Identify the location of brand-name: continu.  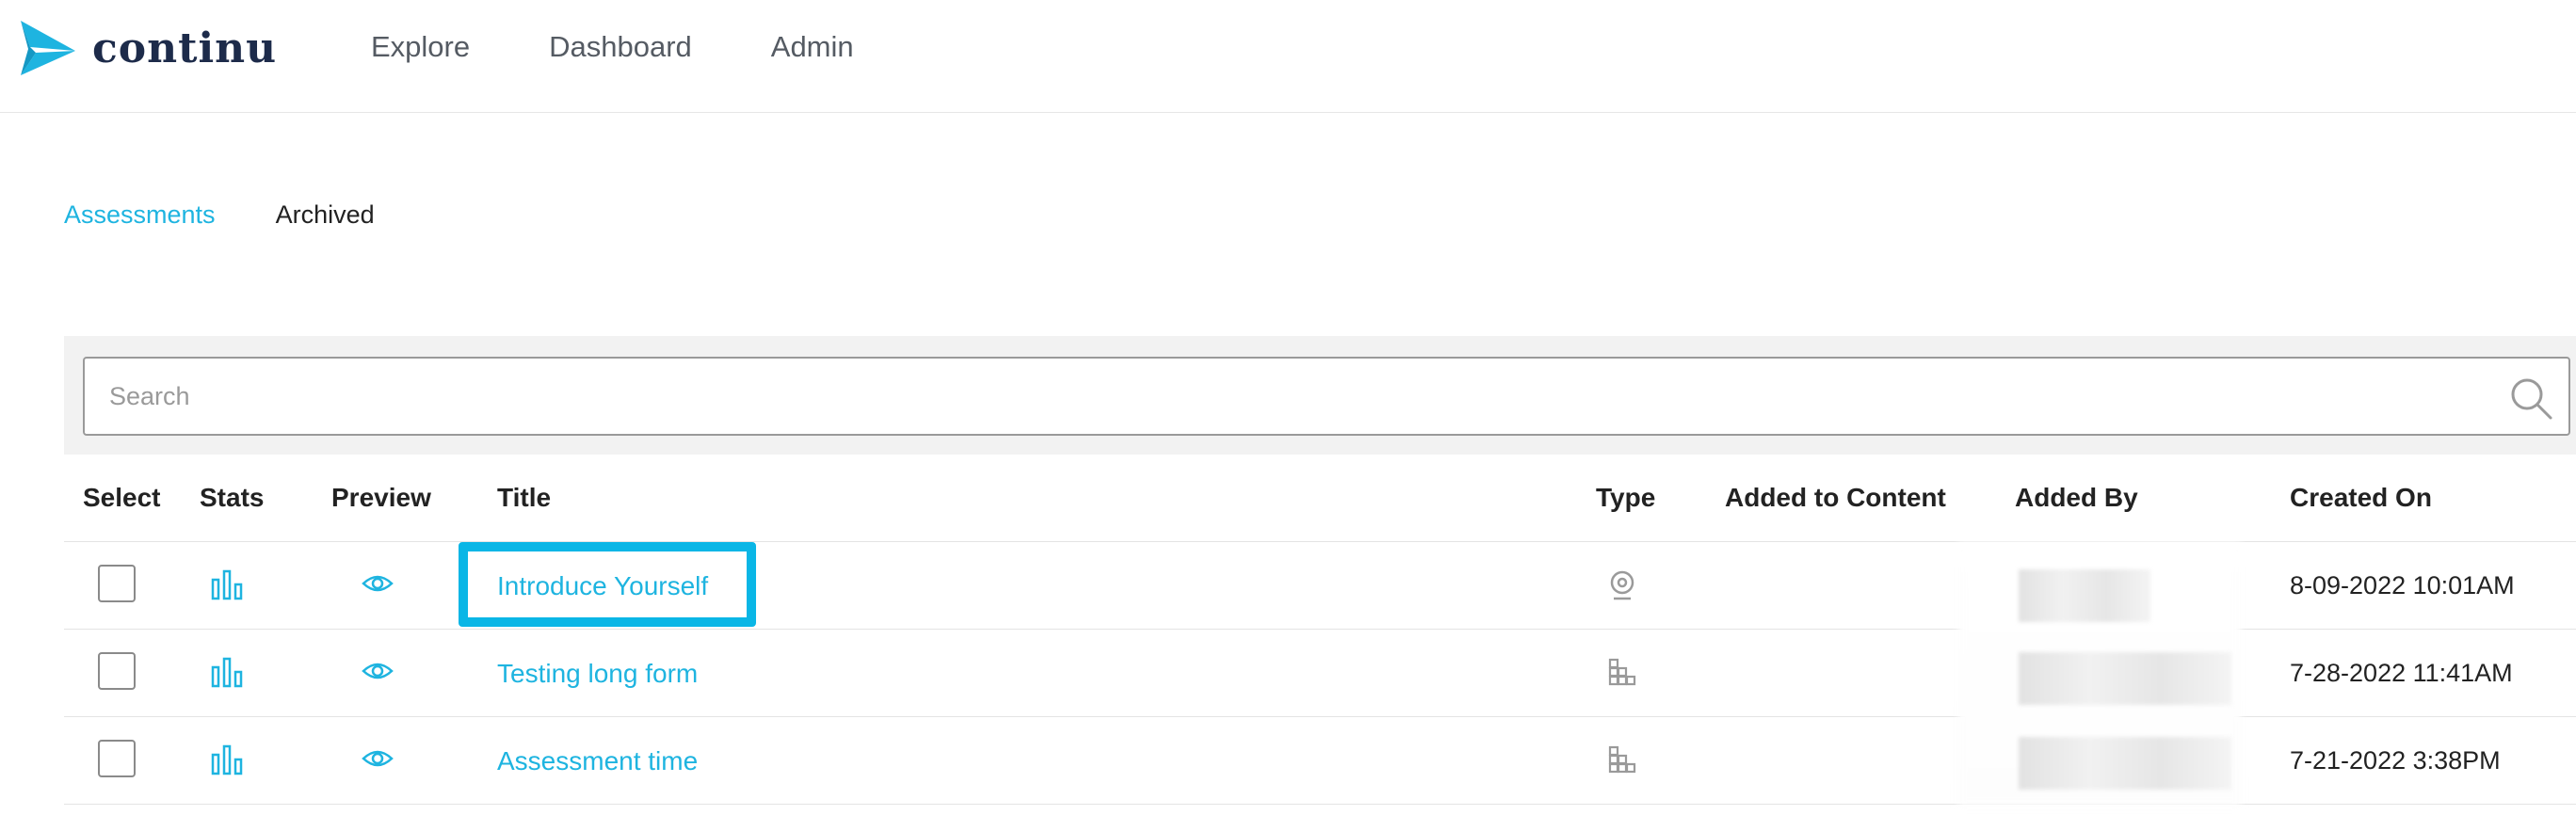
(185, 48).